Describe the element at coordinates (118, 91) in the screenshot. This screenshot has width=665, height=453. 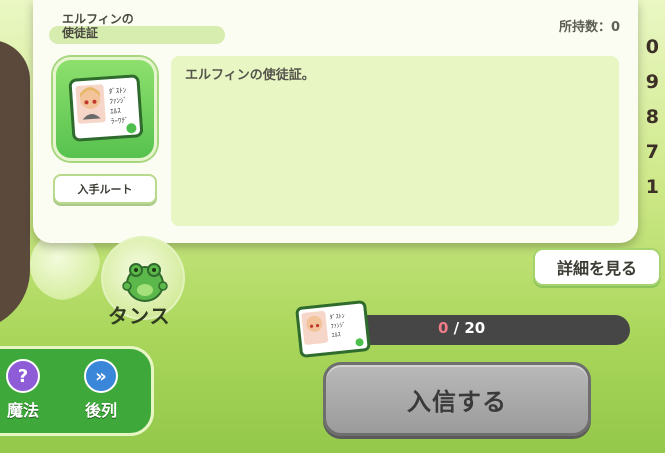
I see `svg-text: ﾀﾞｽﾄﾝ` at that location.